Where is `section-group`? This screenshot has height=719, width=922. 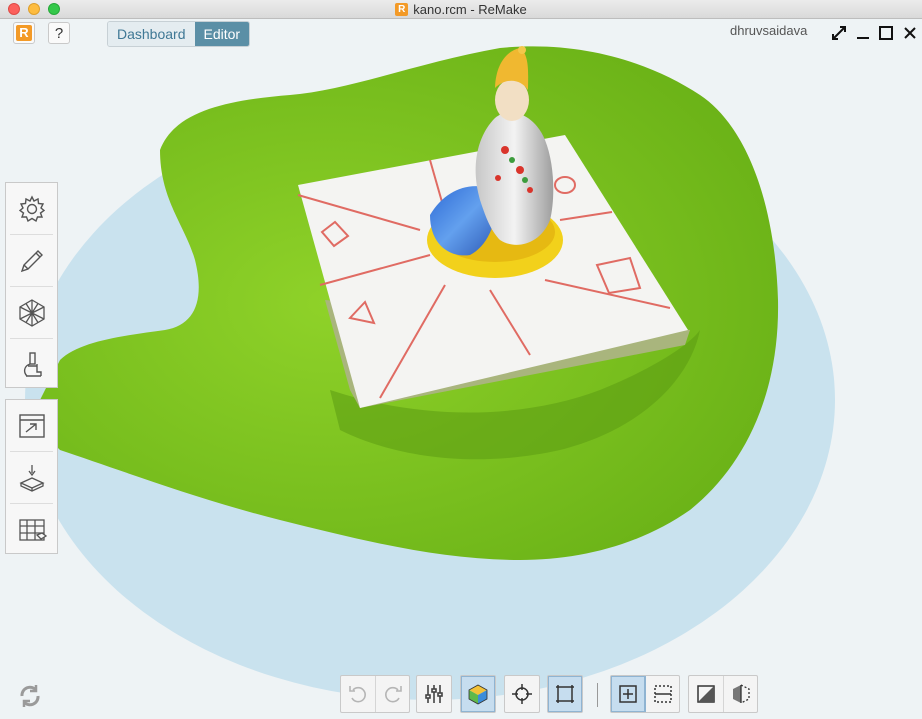 section-group is located at coordinates (723, 694).